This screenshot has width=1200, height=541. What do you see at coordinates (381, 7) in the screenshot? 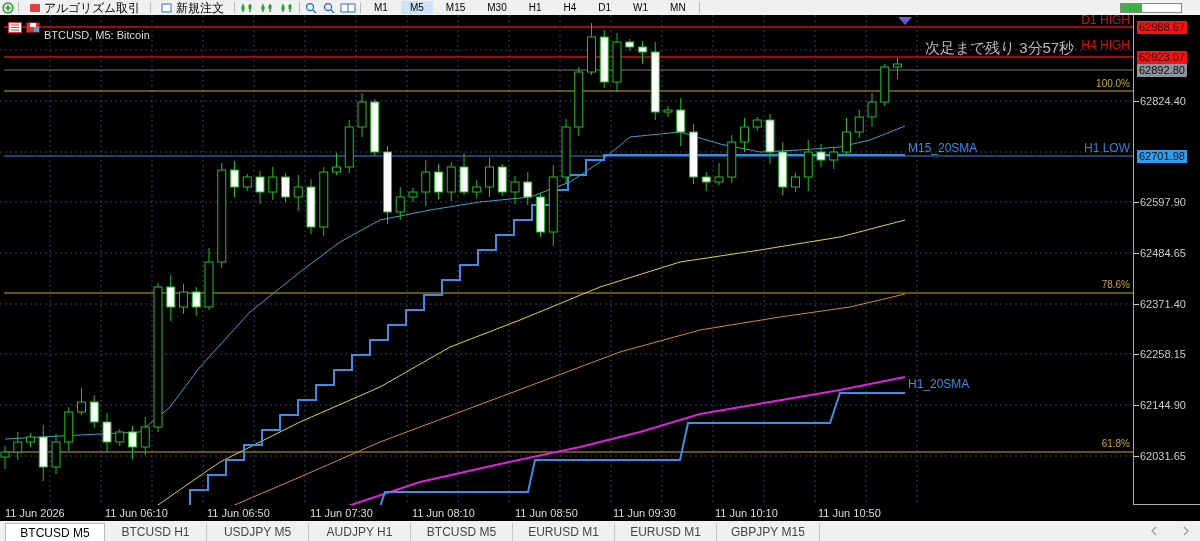
I see `timeframe-button: M1` at bounding box center [381, 7].